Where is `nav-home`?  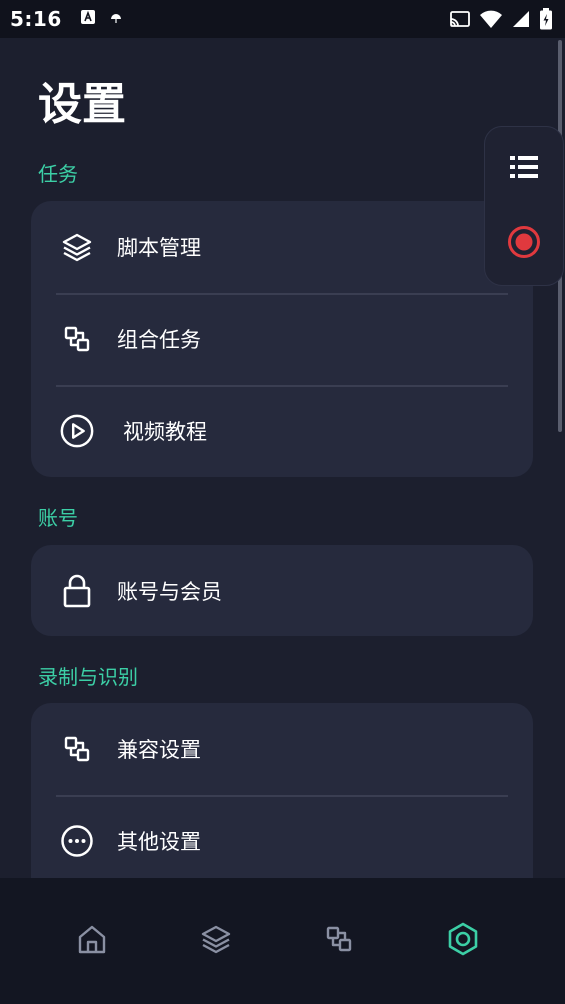
nav-home is located at coordinates (92, 941).